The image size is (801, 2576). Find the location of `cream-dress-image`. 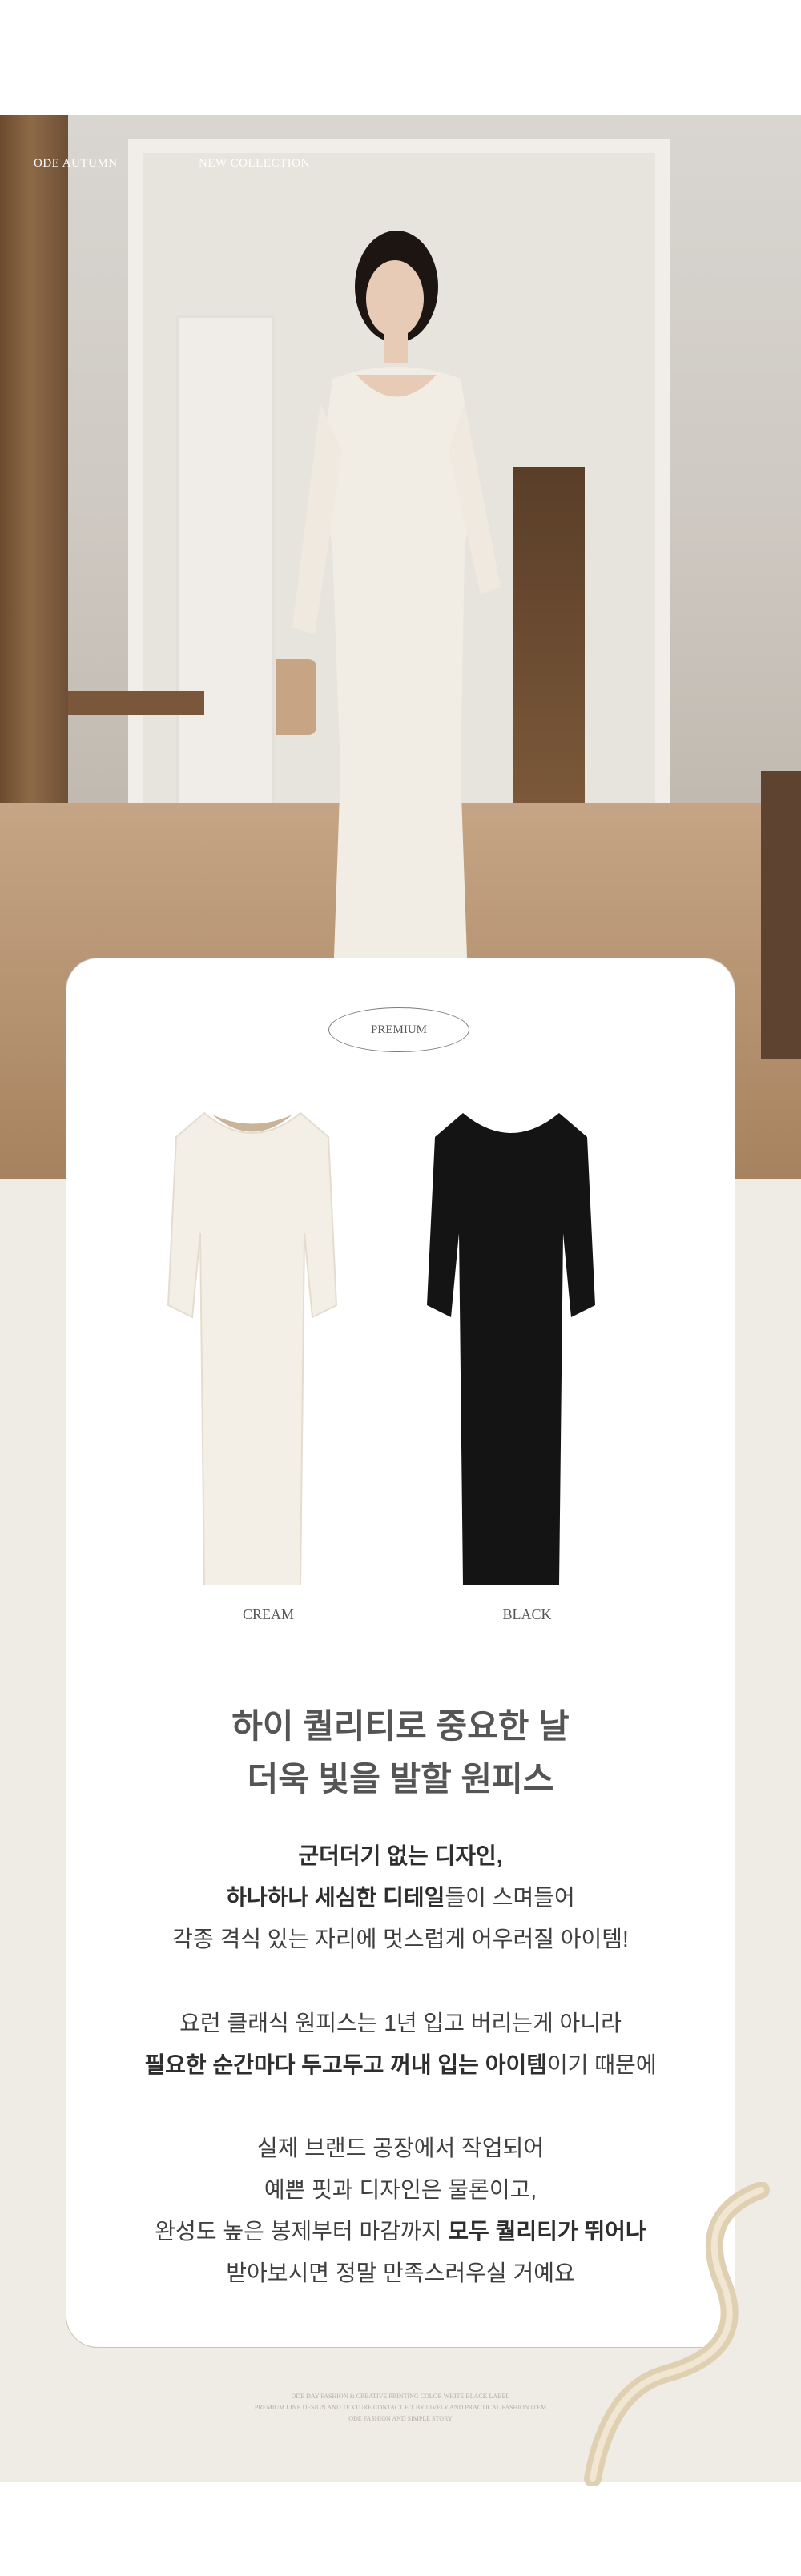

cream-dress-image is located at coordinates (252, 1348).